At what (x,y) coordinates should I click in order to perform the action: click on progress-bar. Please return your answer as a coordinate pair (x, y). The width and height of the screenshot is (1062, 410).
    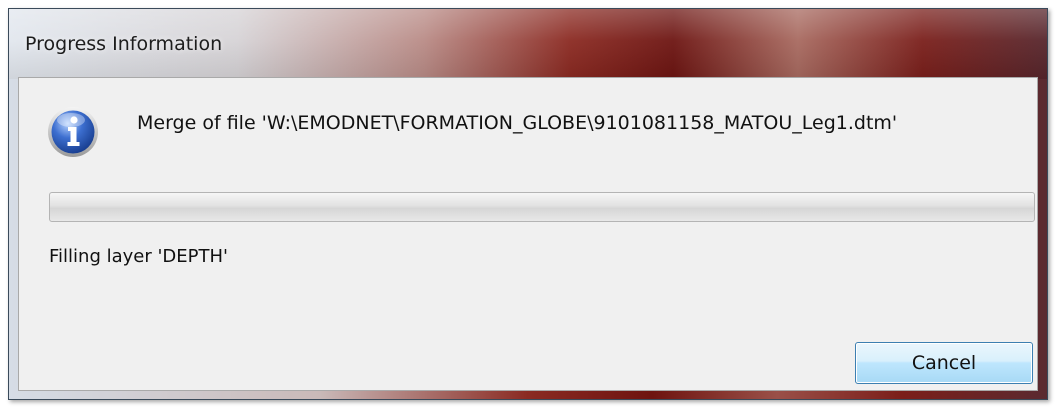
    Looking at the image, I should click on (542, 207).